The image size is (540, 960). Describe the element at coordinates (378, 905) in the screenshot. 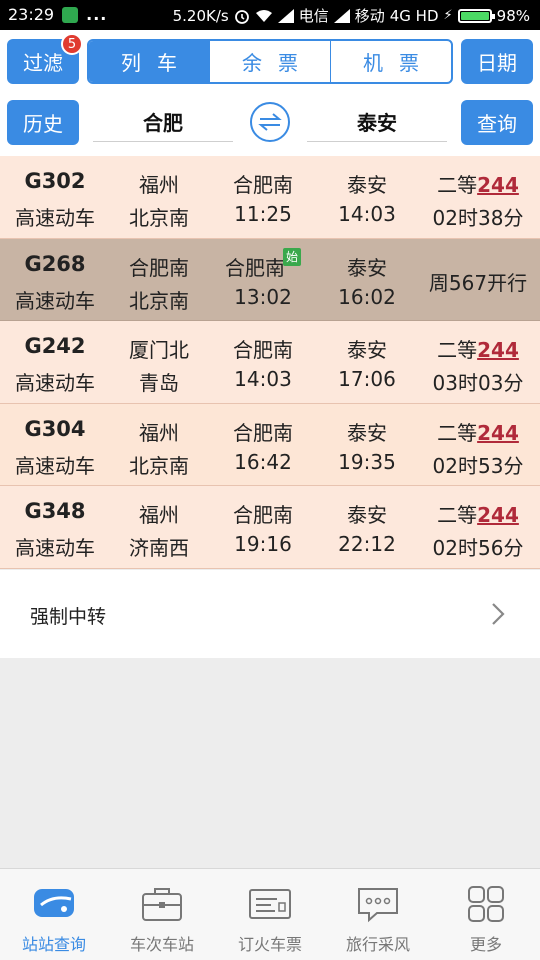

I see `chat-icon` at that location.